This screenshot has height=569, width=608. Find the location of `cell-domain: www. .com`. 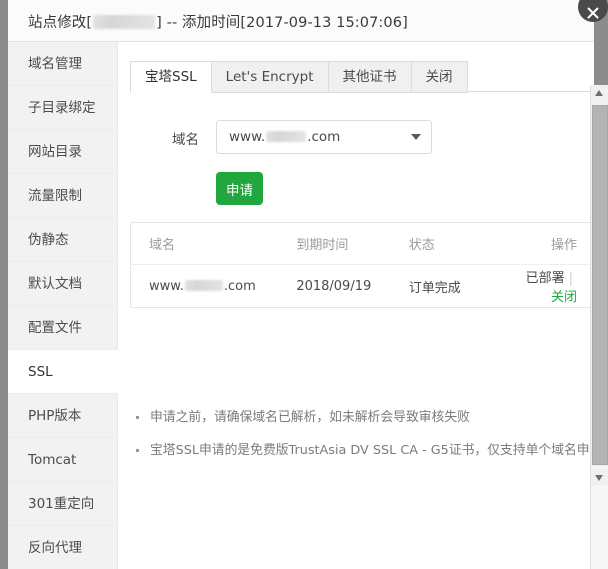

cell-domain: www. .com is located at coordinates (213, 286).